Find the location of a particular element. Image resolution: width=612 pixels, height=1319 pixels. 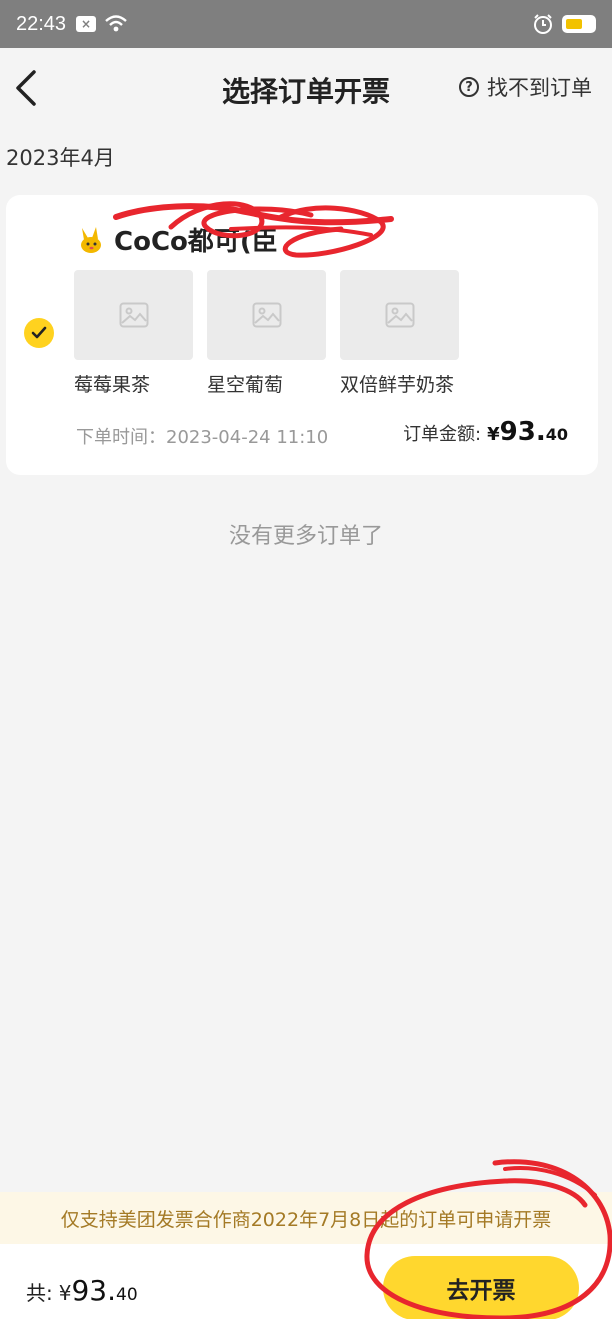

product-item: 双倍鲜芋奶茶 is located at coordinates (399, 333).